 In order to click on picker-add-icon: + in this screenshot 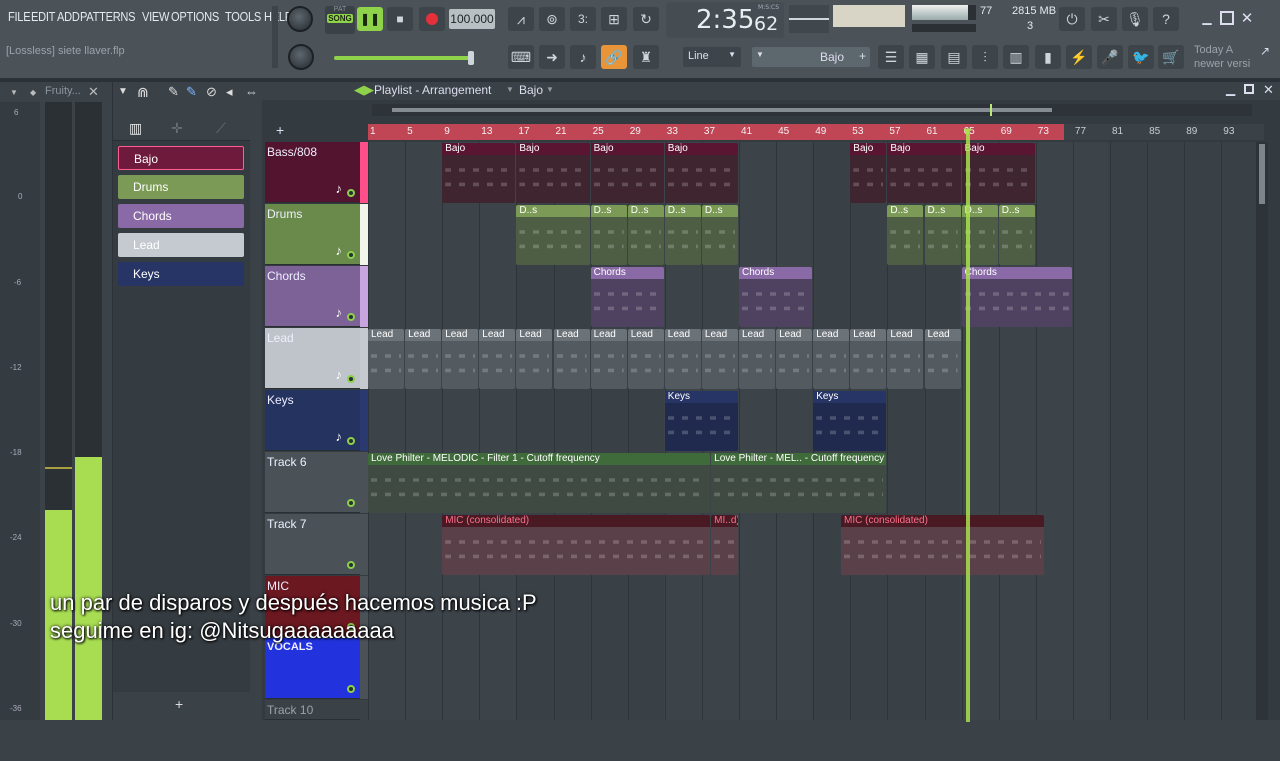, I will do `click(179, 704)`.